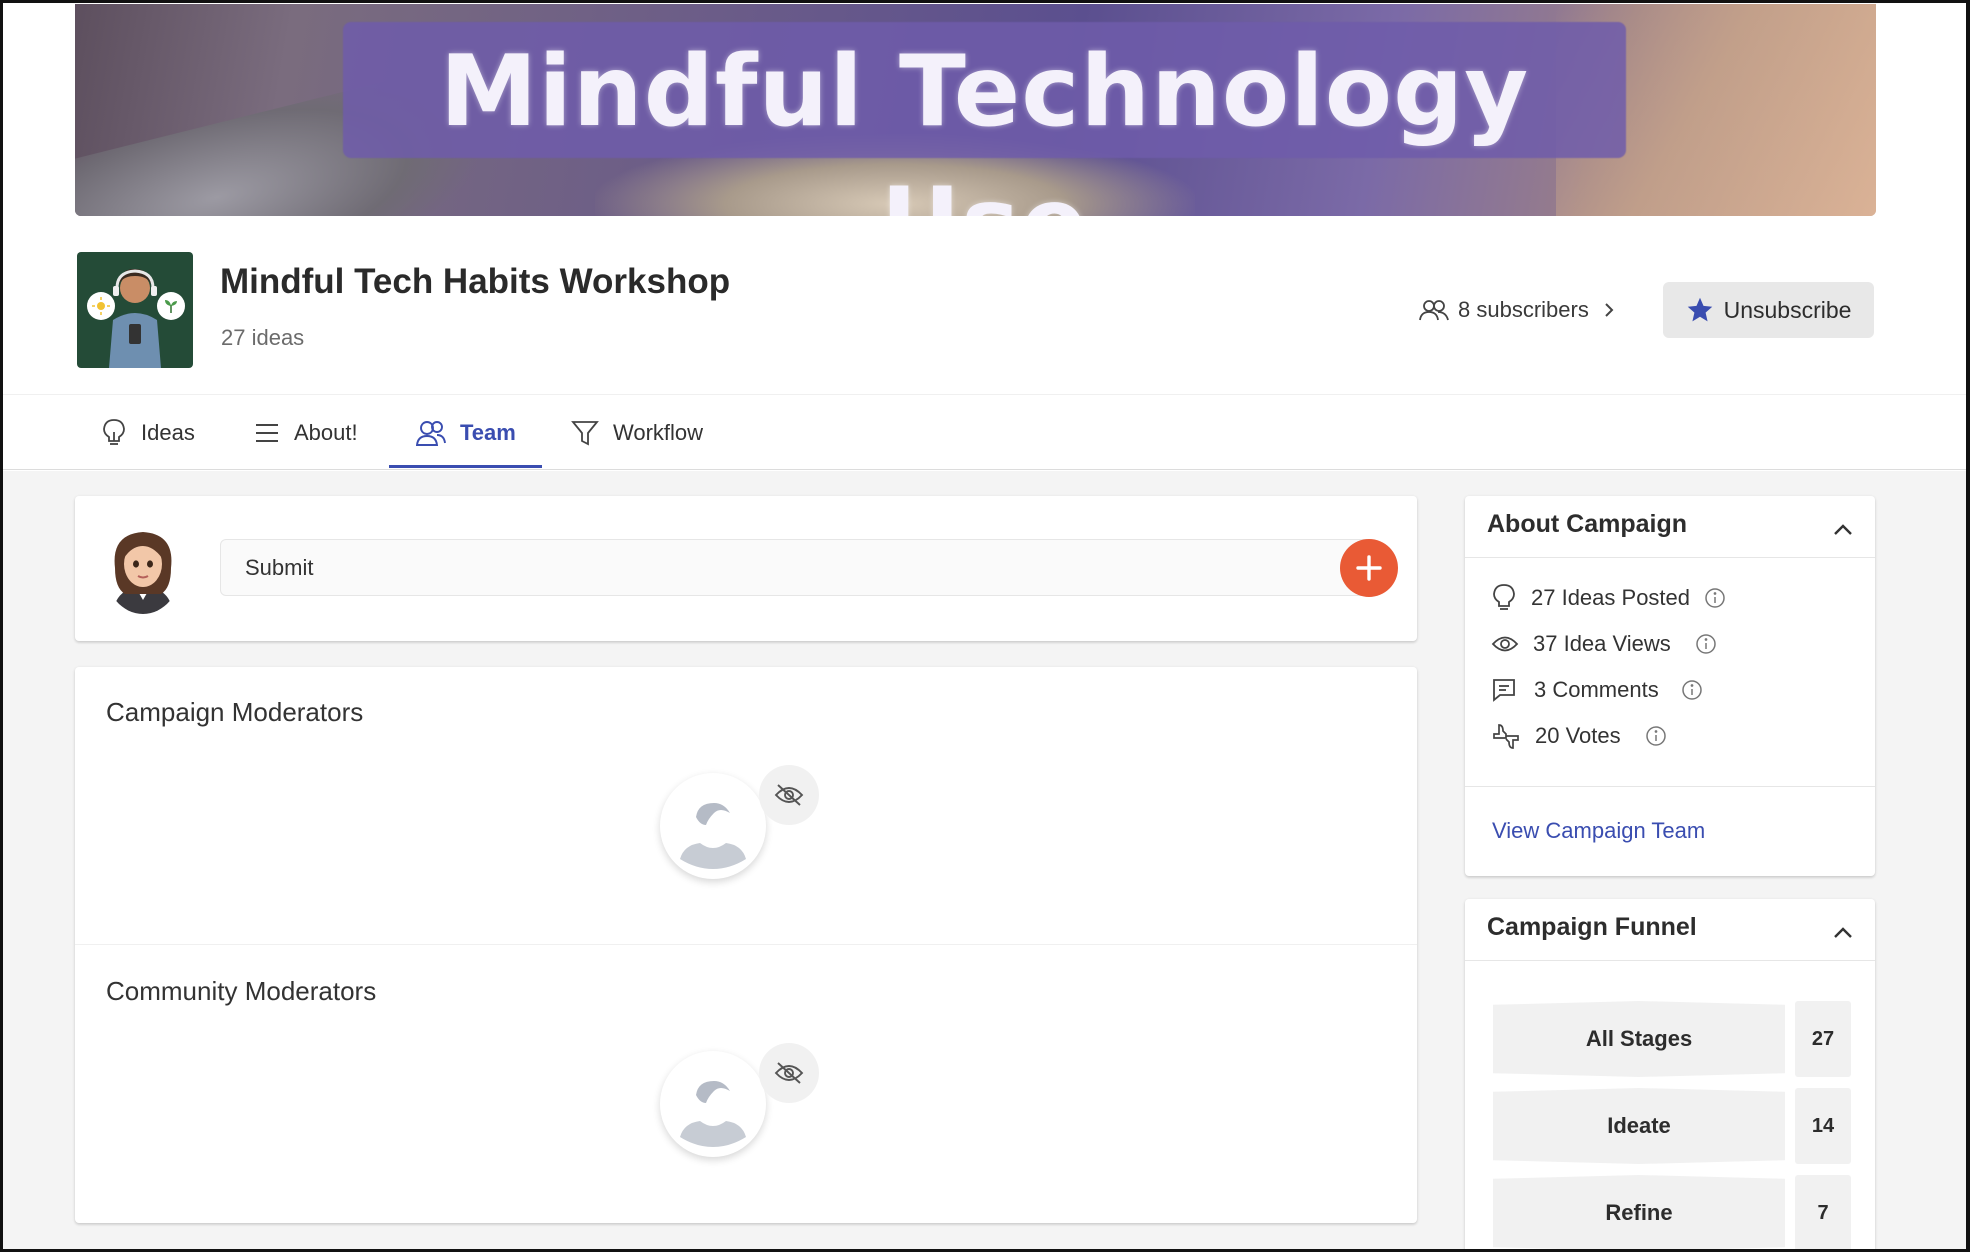 This screenshot has height=1252, width=1970. I want to click on banner-title: Mindful Technology Use, so click(984, 125).